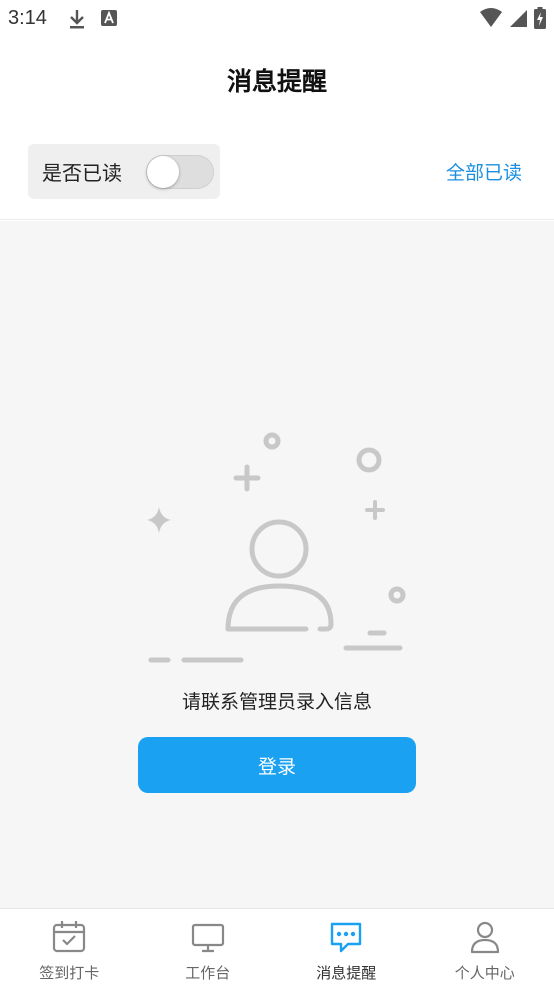 This screenshot has width=554, height=984. Describe the element at coordinates (208, 937) in the screenshot. I see `monitor-icon` at that location.